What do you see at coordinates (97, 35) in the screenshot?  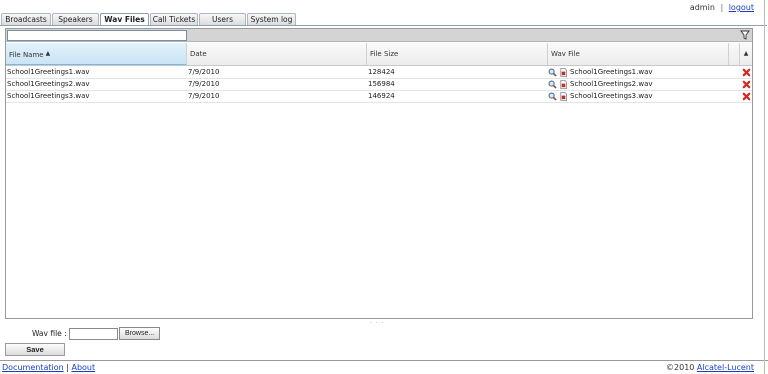 I see `filter-input` at bounding box center [97, 35].